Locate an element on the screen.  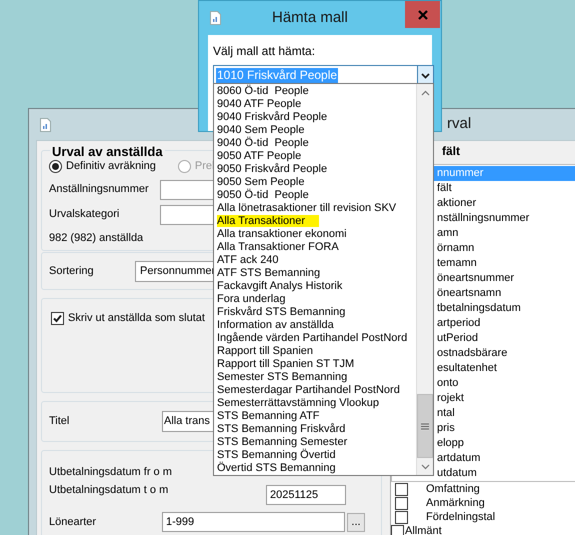
dialog-title: Hämta mall is located at coordinates (310, 18).